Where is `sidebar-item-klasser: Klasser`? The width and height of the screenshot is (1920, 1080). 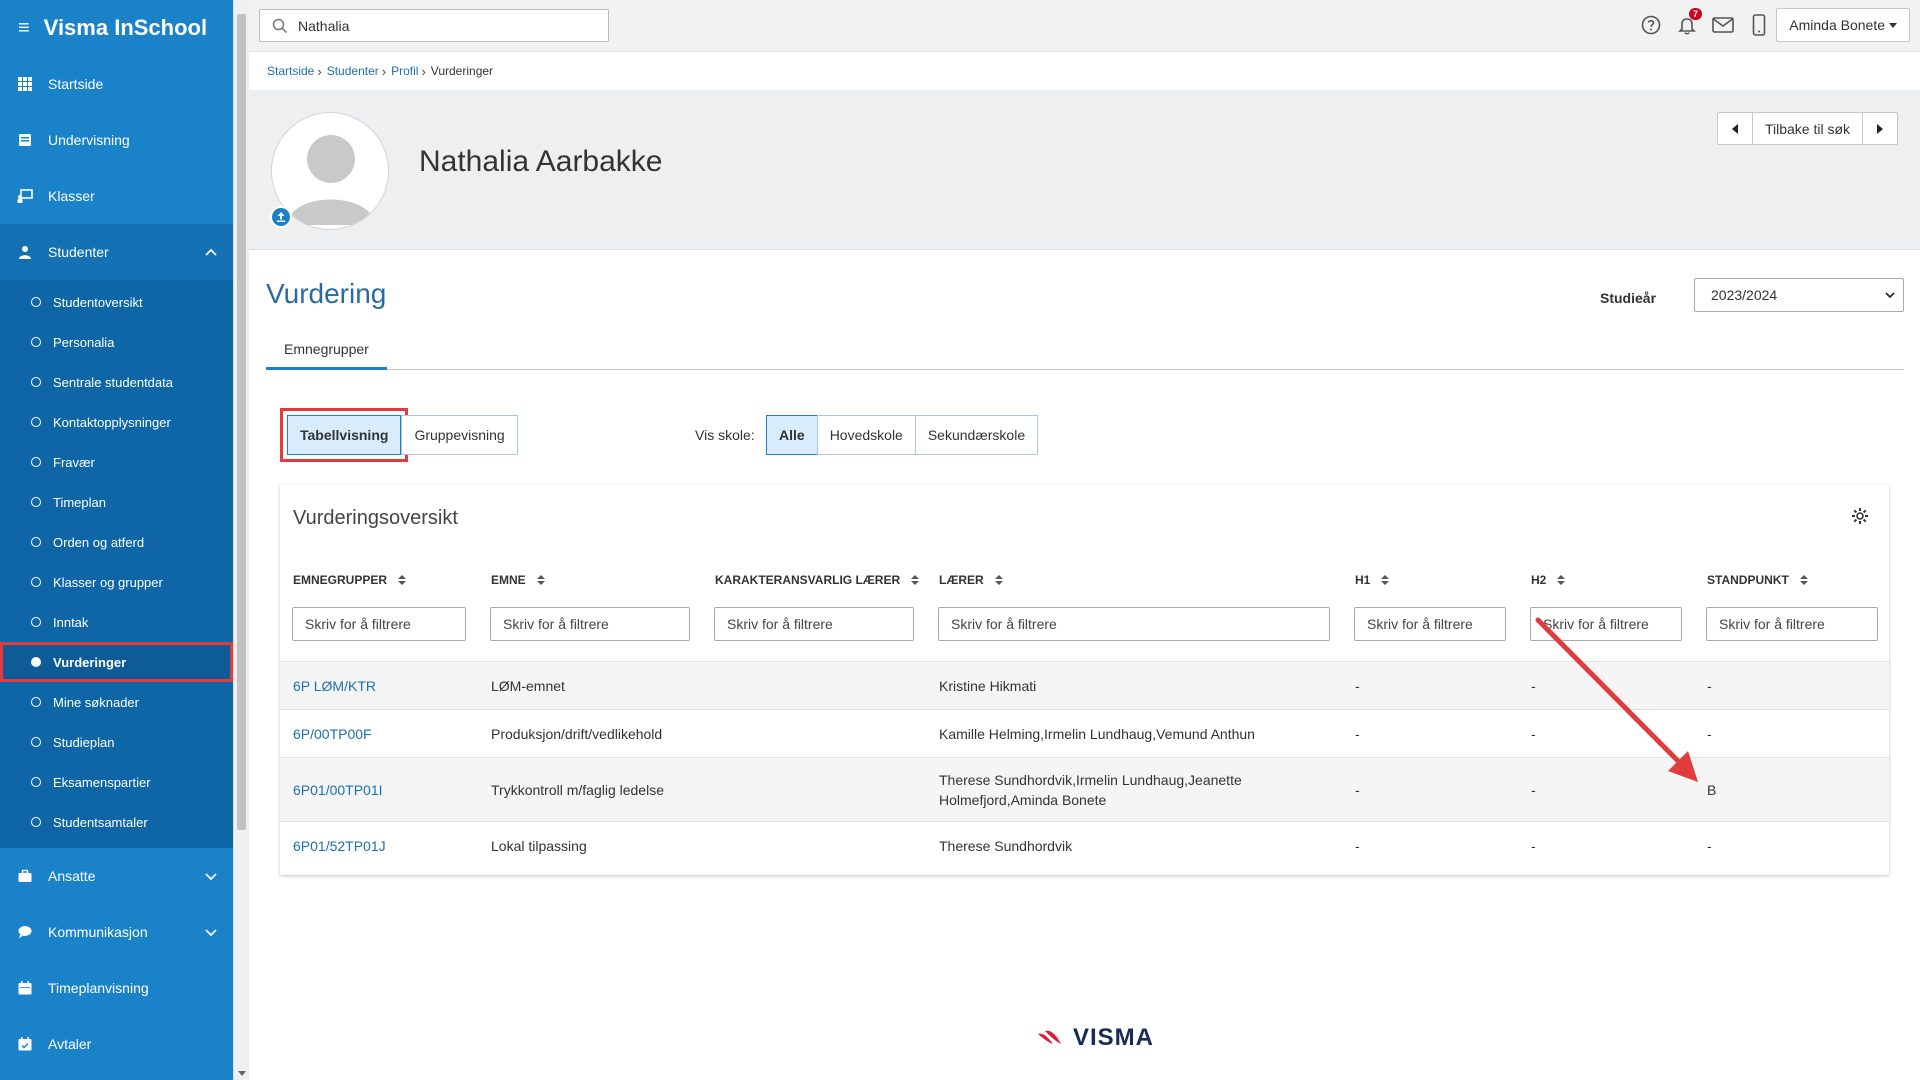 sidebar-item-klasser: Klasser is located at coordinates (116, 196).